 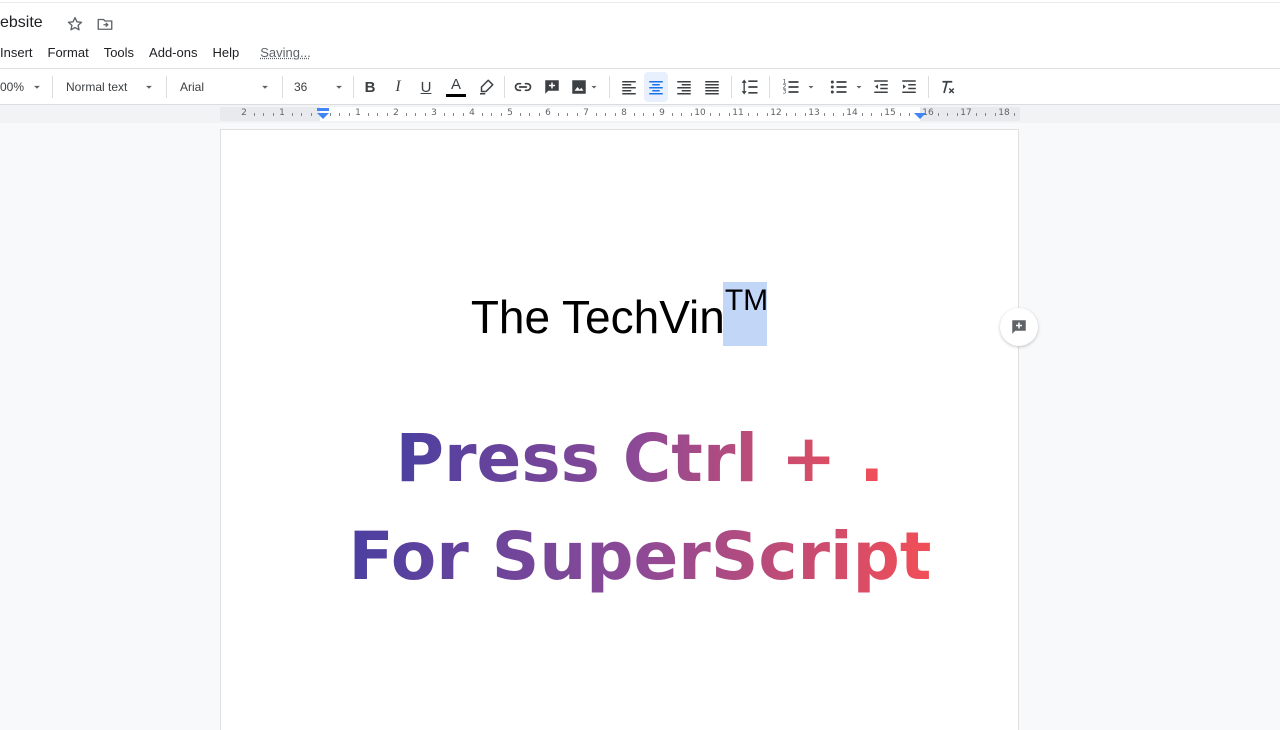 I want to click on font-size-select: 36, so click(x=321, y=87).